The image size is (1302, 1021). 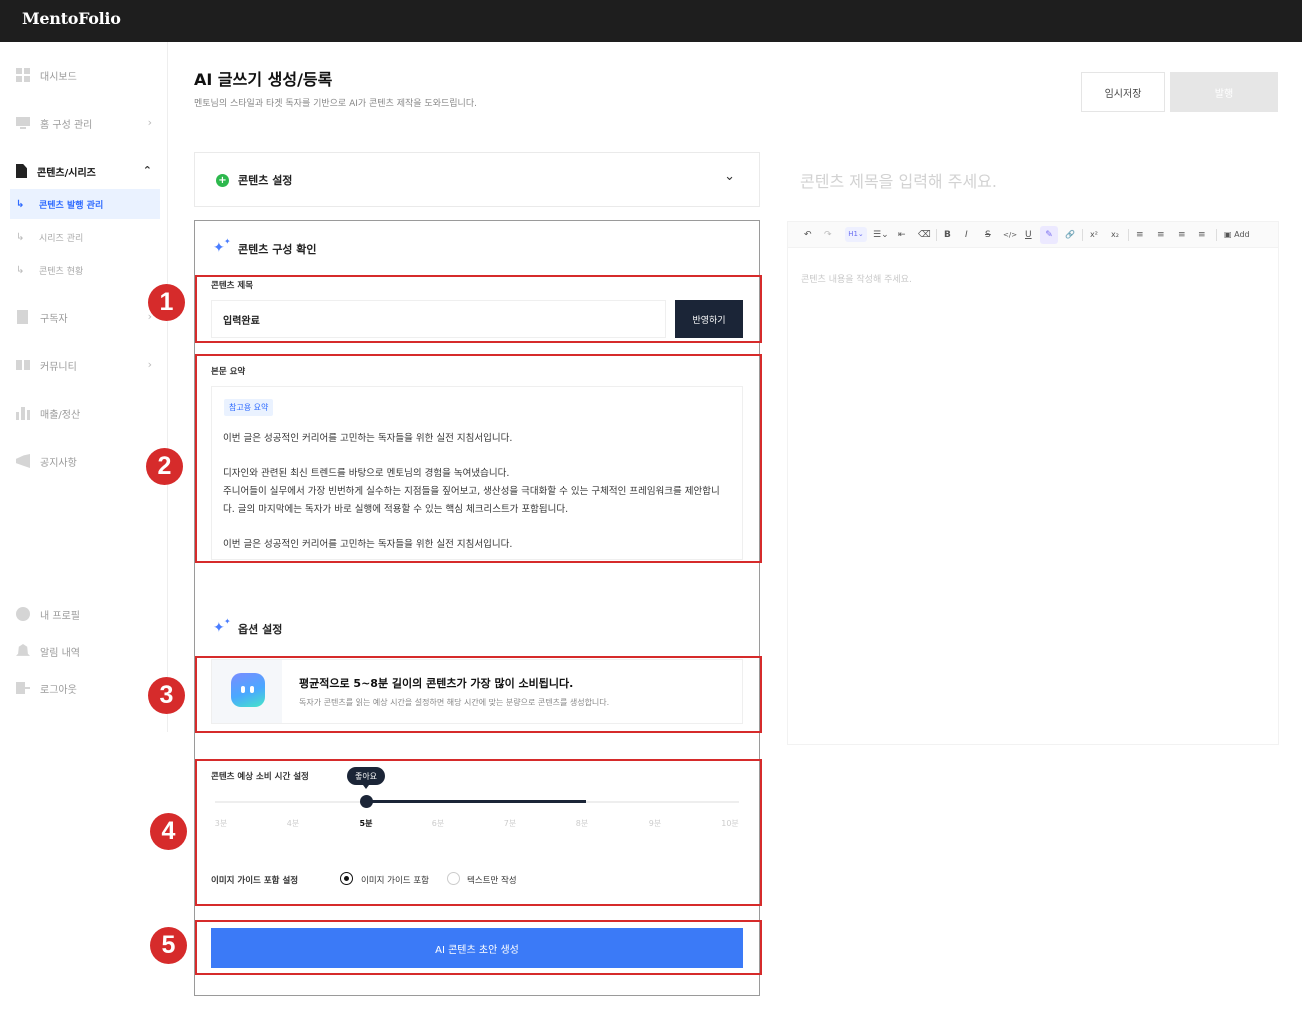 I want to click on sidebar-subitem-content-status: ↳ 콘텐츠 현황, so click(x=85, y=270).